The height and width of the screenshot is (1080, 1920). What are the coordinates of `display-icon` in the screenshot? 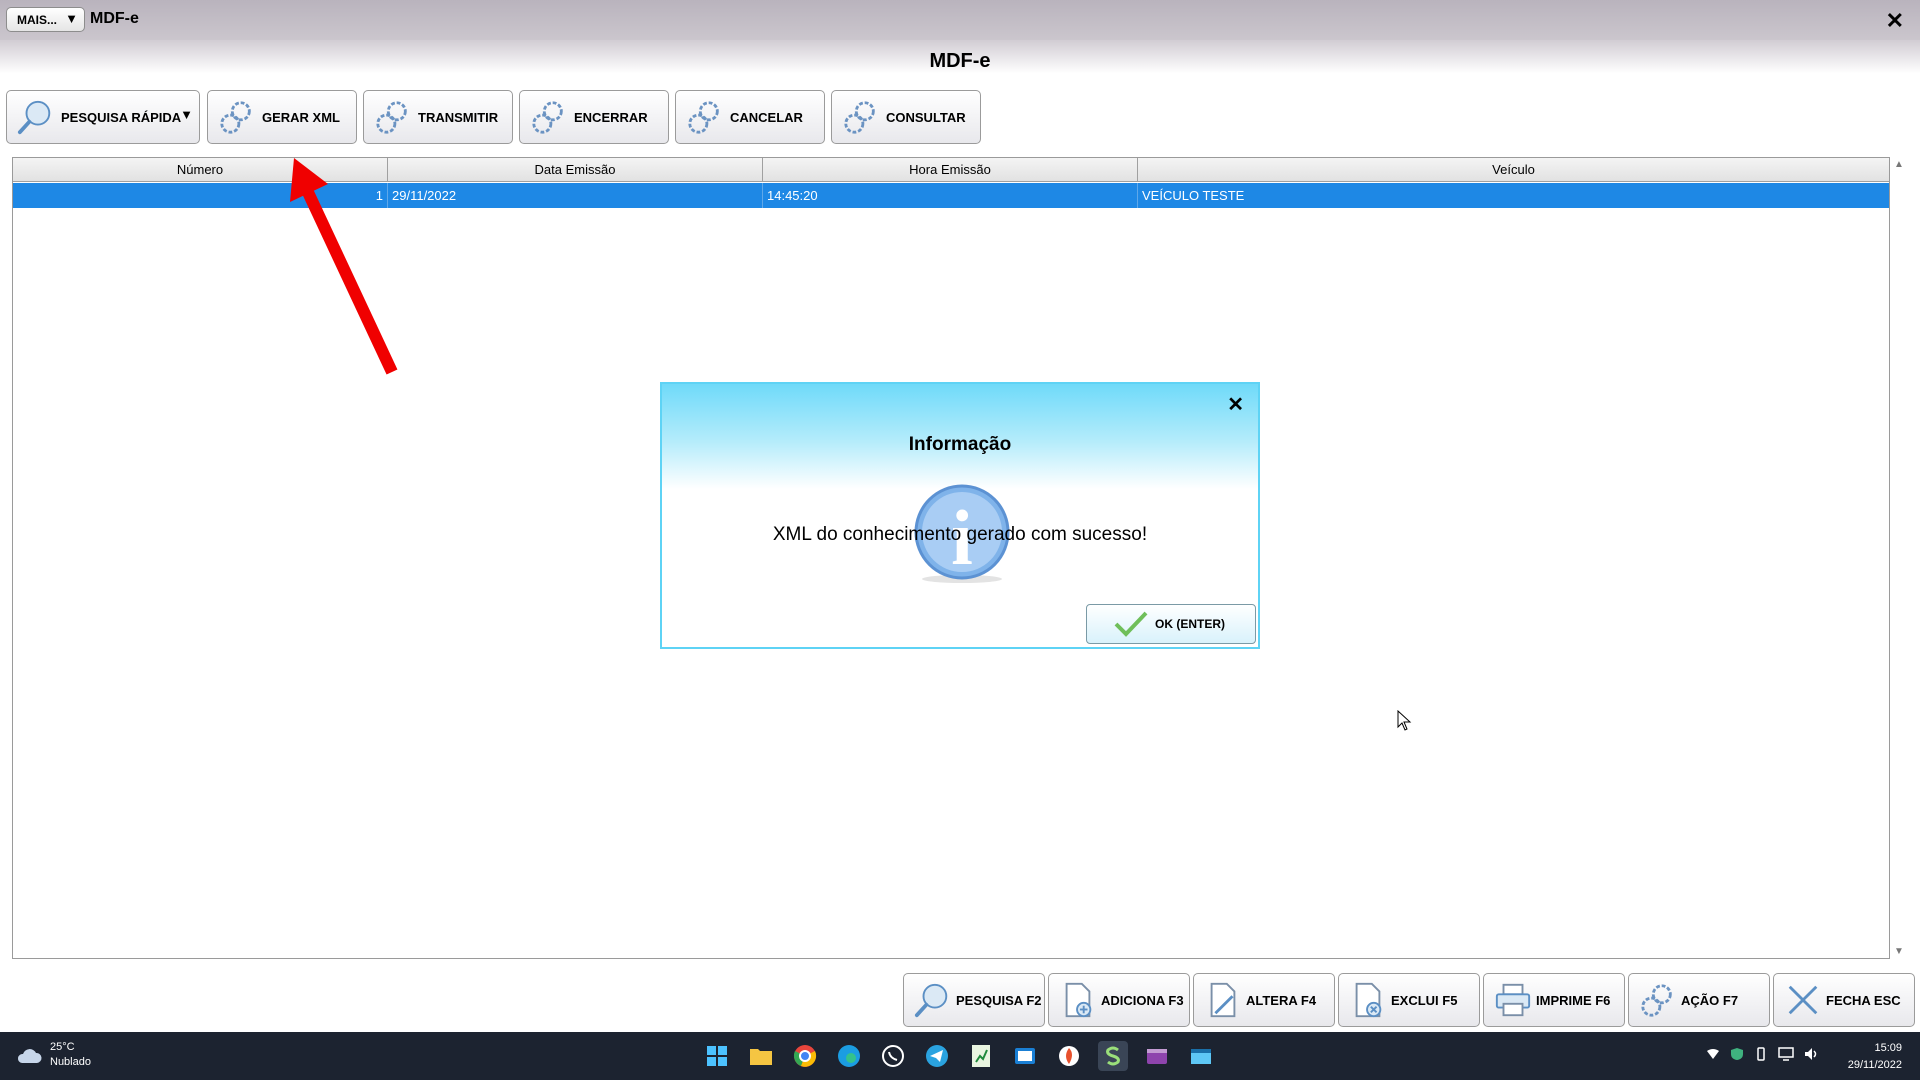 It's located at (1786, 1055).